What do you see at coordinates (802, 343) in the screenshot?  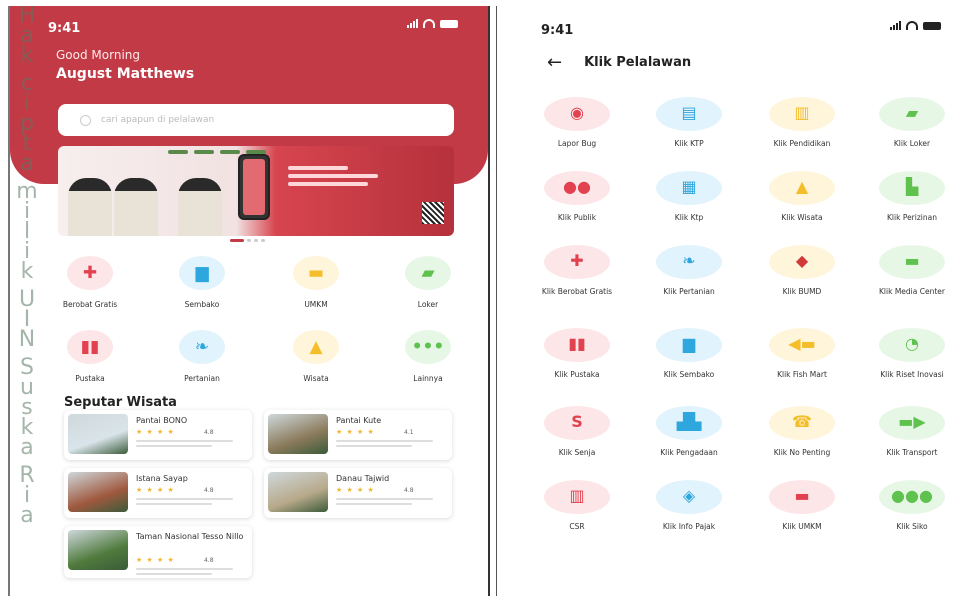 I see `fish-icon: ◀▬` at bounding box center [802, 343].